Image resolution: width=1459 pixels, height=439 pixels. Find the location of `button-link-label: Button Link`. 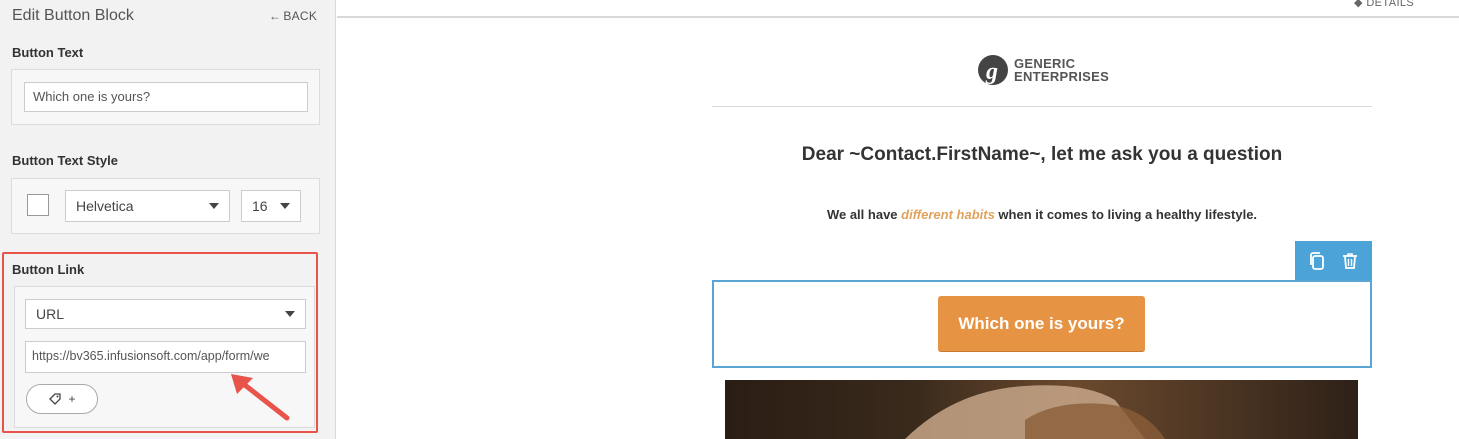

button-link-label: Button Link is located at coordinates (48, 269).